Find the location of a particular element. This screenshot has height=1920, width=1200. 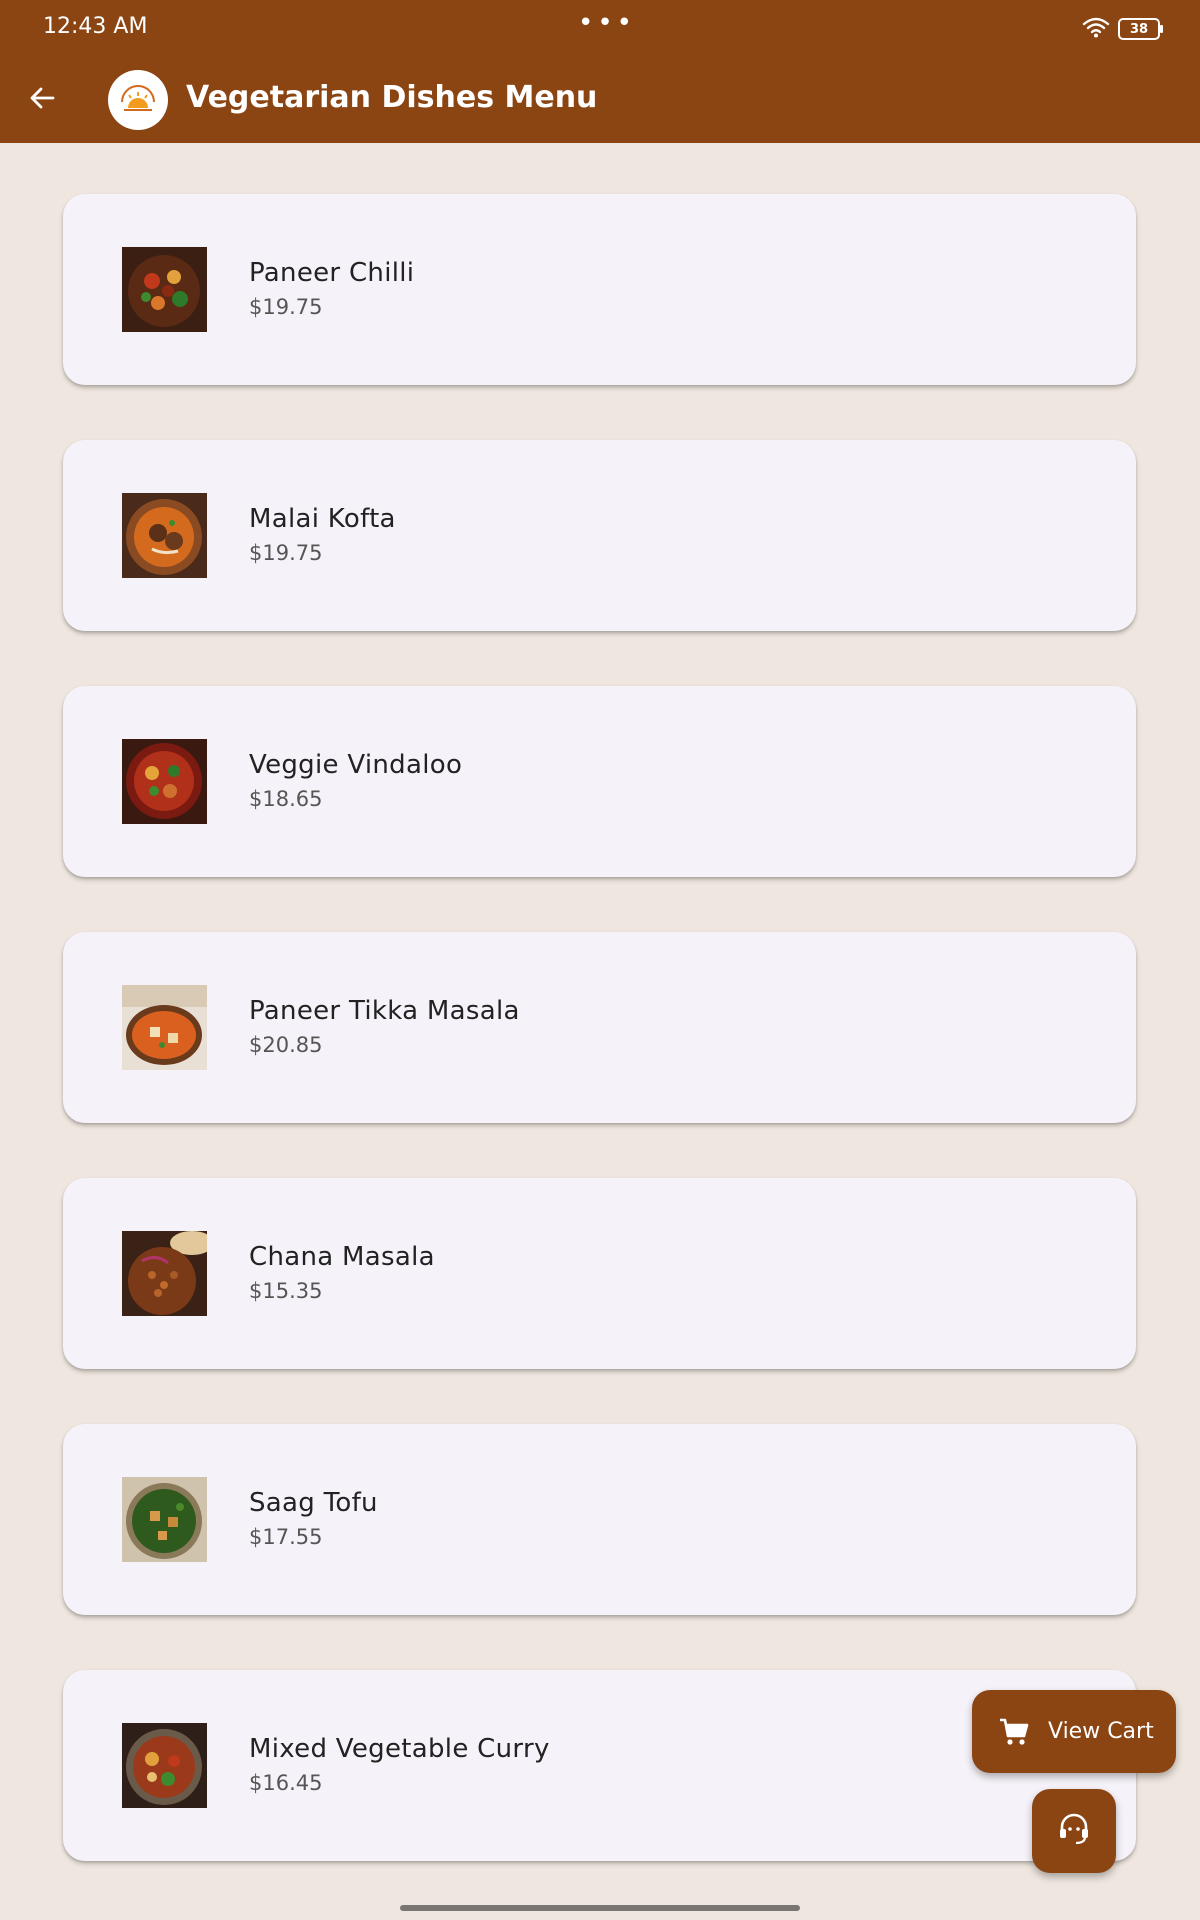

support-button is located at coordinates (1074, 1831).